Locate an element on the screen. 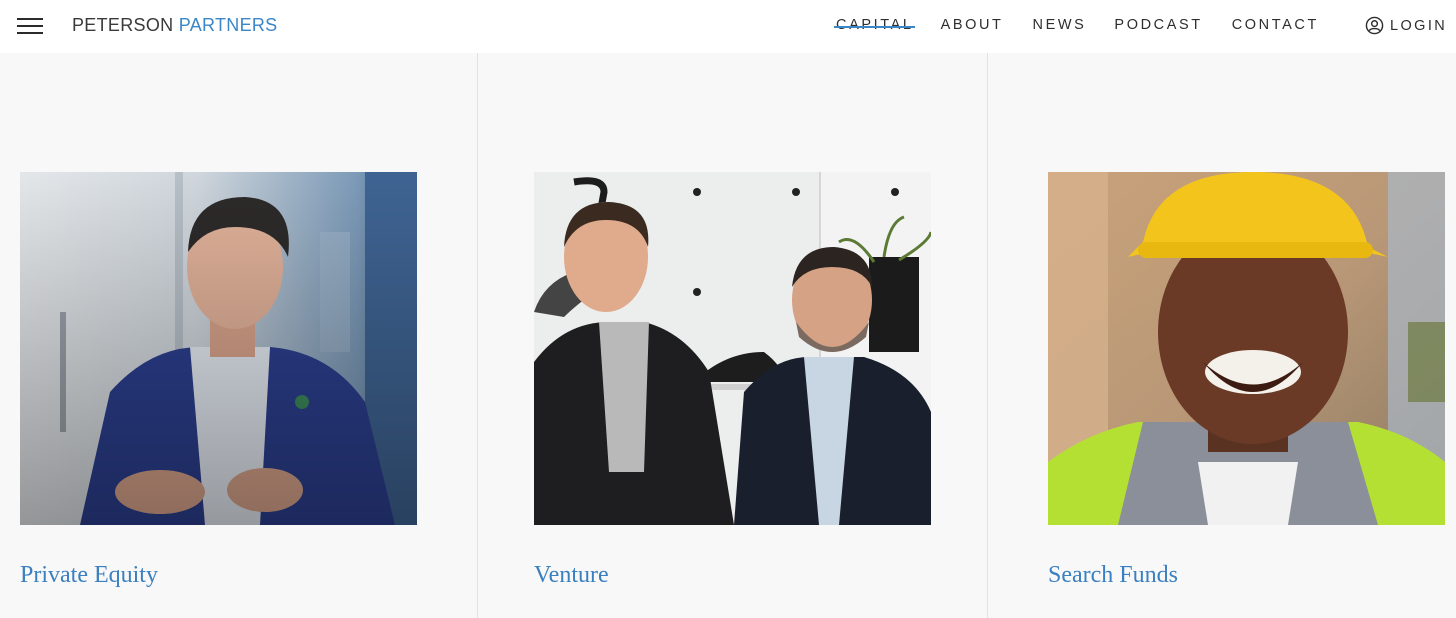 This screenshot has width=1456, height=618. nav-item-contact: CONTACT is located at coordinates (1275, 25).